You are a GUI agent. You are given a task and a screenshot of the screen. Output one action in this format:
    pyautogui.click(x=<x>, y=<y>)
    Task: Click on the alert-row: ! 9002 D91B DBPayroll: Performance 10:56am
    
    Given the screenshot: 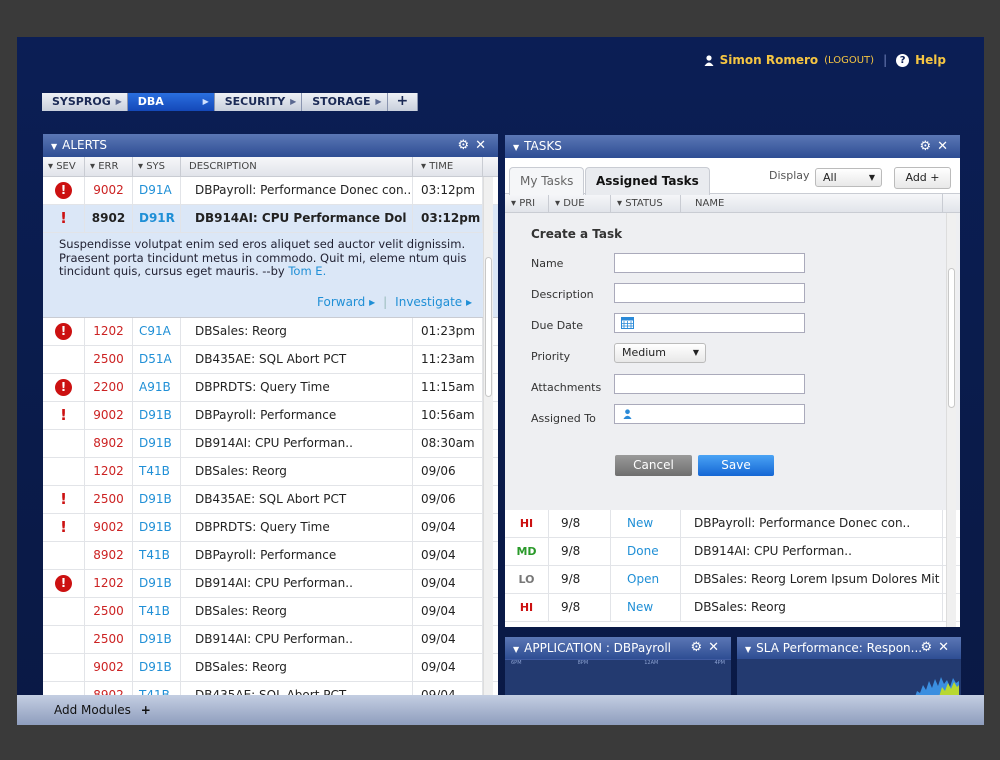 What is the action you would take?
    pyautogui.click(x=270, y=416)
    